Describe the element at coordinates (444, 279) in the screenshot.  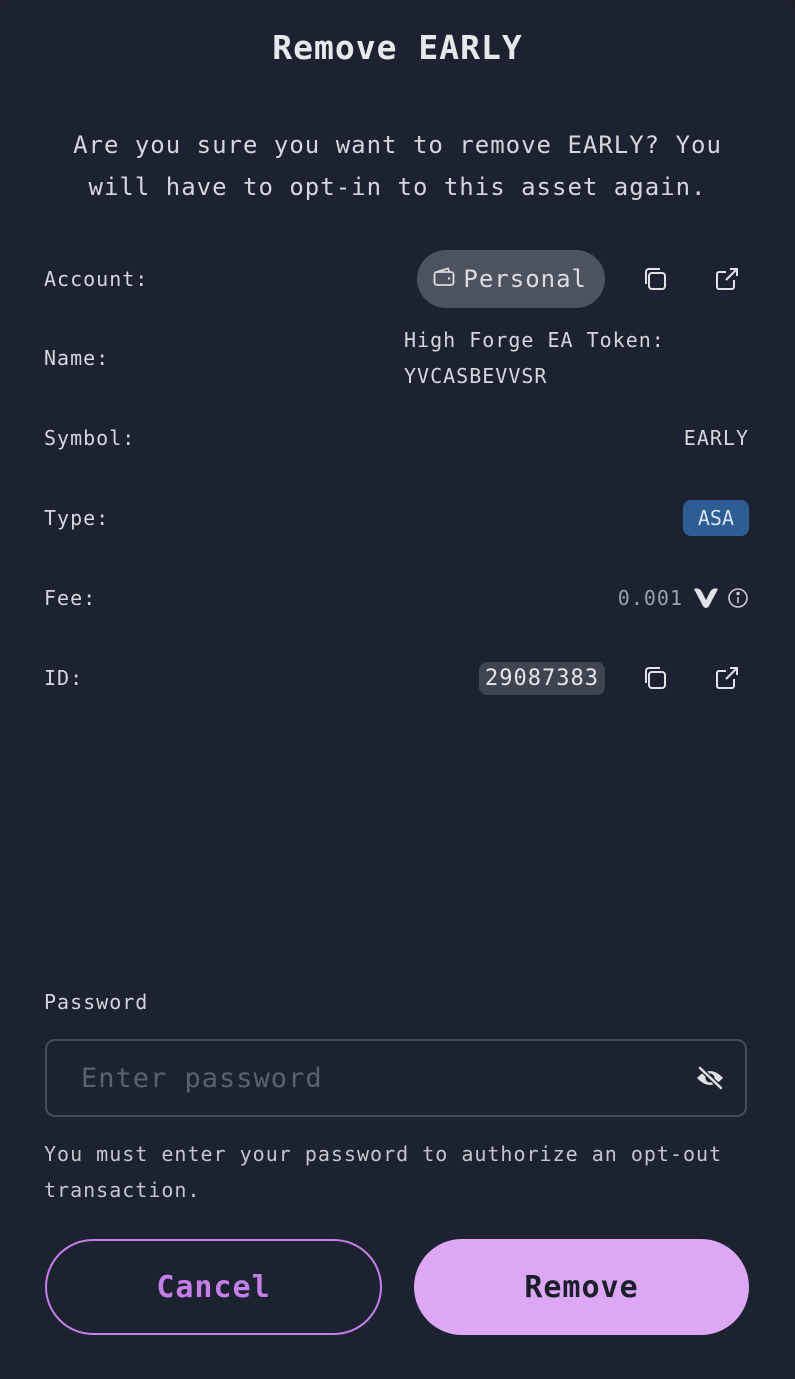
I see `wallet-icon` at that location.